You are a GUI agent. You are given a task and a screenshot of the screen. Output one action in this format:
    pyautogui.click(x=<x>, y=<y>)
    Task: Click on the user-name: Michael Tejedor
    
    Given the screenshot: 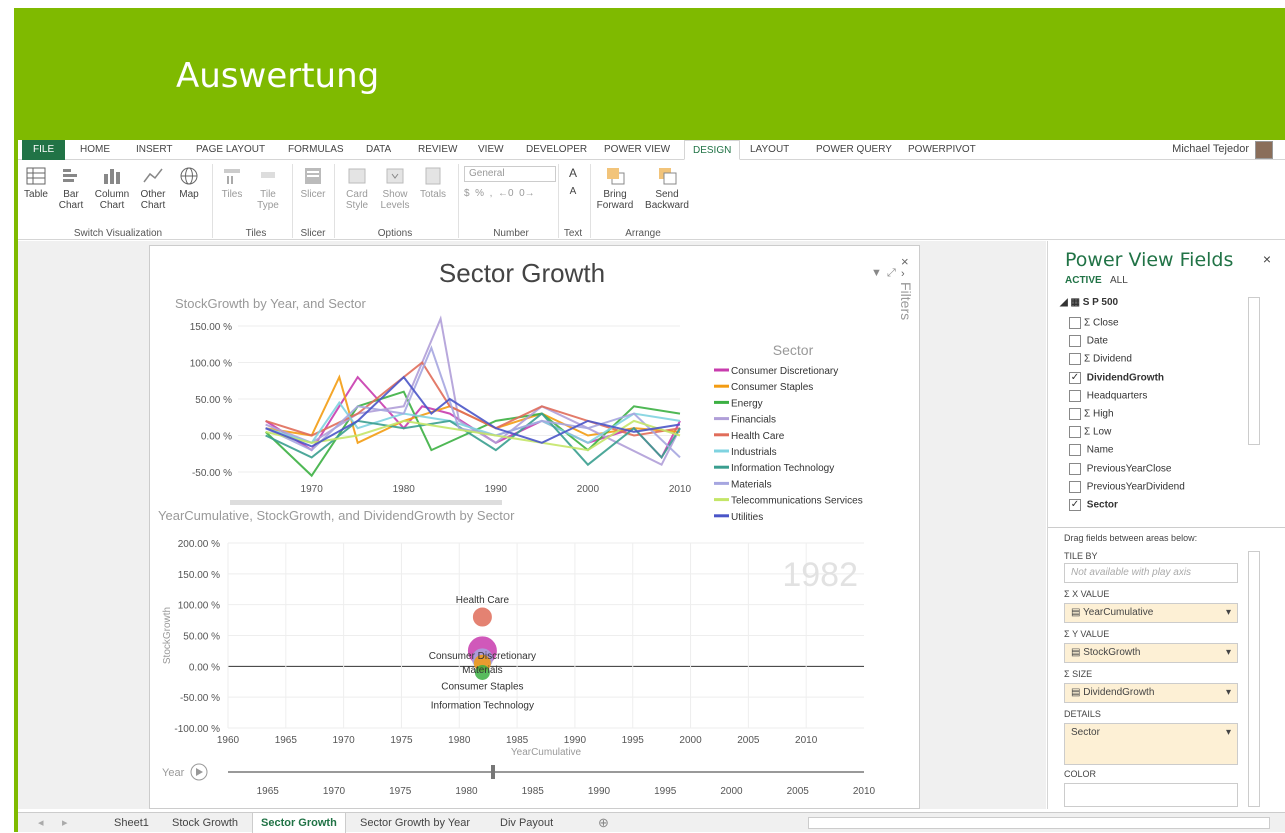 What is the action you would take?
    pyautogui.click(x=1210, y=149)
    